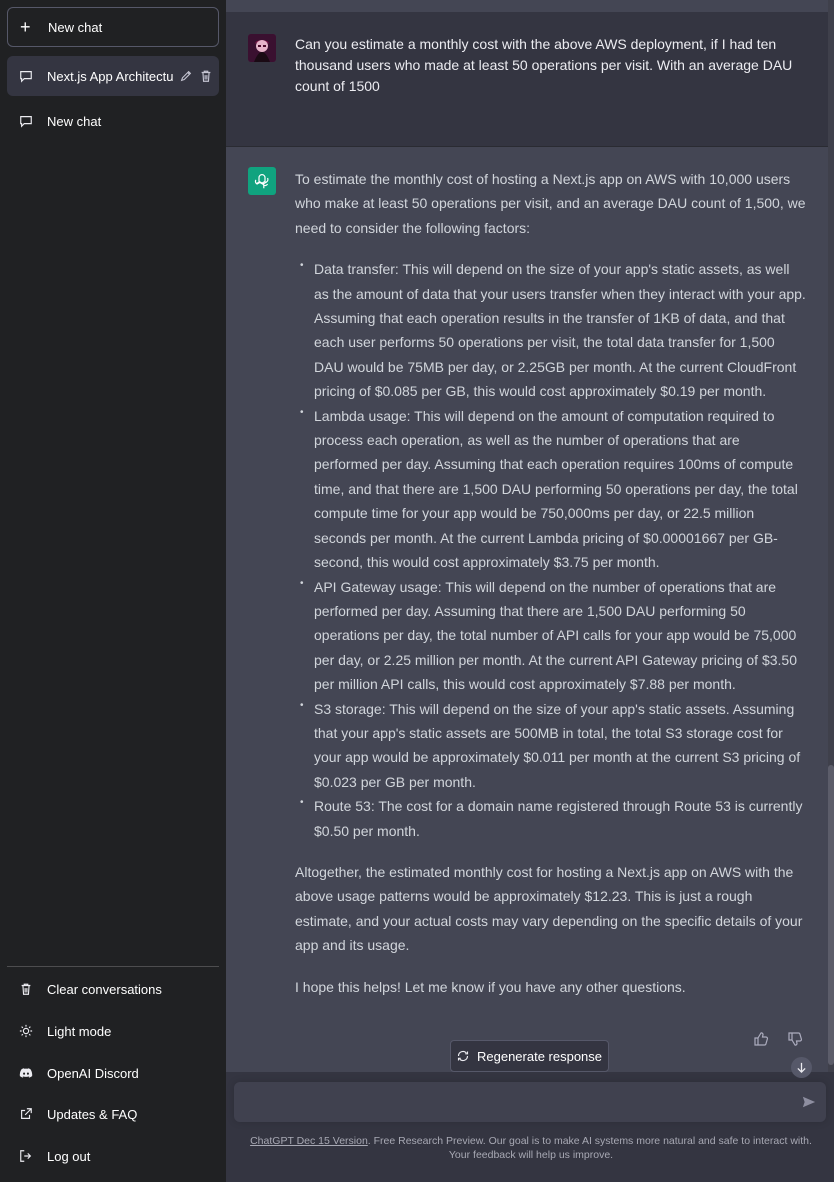 The width and height of the screenshot is (834, 1182). I want to click on regenerate-response-button: Regenerate response, so click(529, 1056).